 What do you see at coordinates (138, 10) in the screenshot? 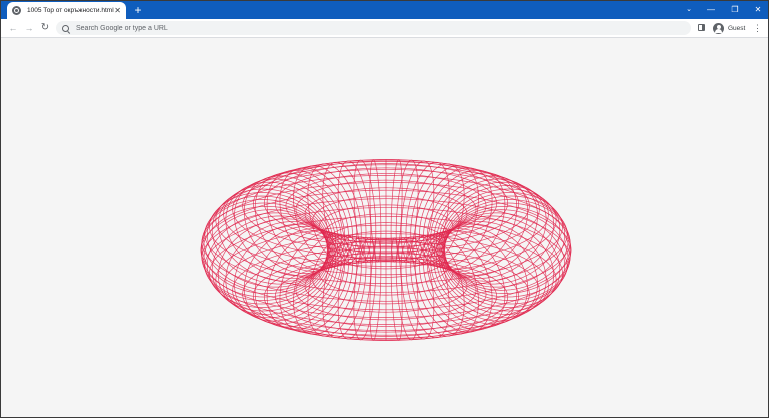
I see `new-tab-button: +` at bounding box center [138, 10].